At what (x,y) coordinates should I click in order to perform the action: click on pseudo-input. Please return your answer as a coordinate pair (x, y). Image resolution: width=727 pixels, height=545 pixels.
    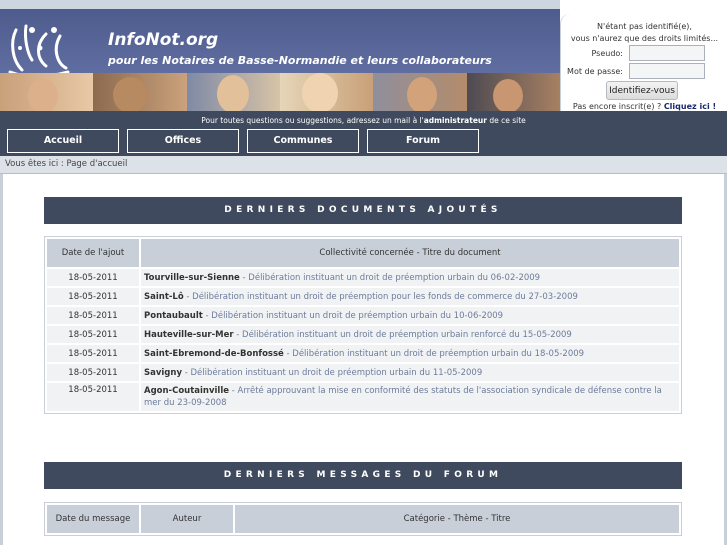
    Looking at the image, I should click on (667, 53).